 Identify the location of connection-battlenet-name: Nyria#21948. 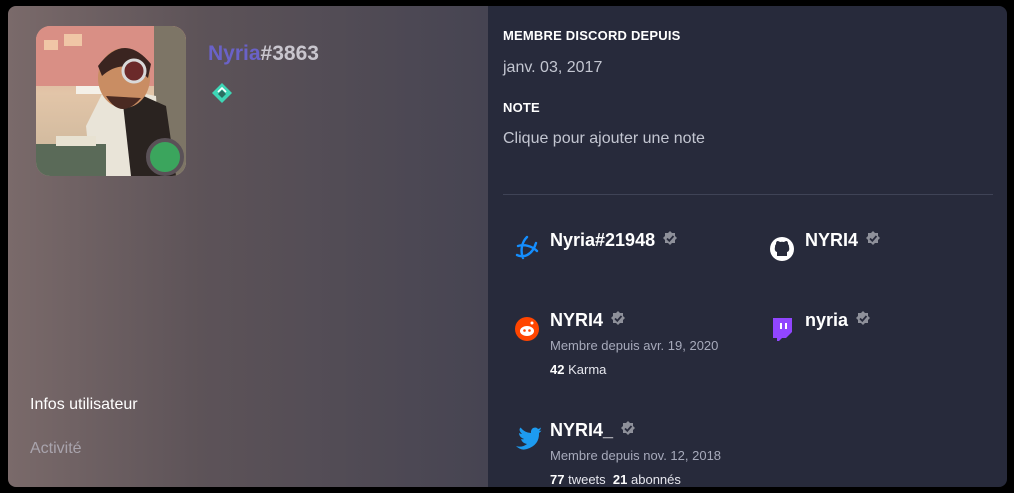
(614, 240).